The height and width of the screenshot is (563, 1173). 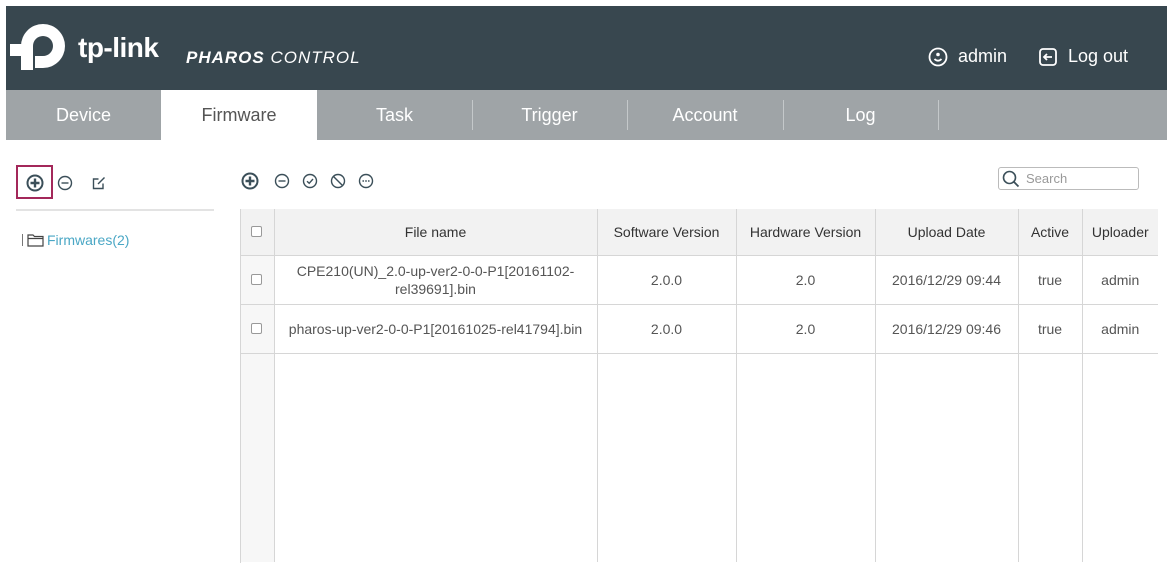 What do you see at coordinates (394, 115) in the screenshot?
I see `tab-task: Task` at bounding box center [394, 115].